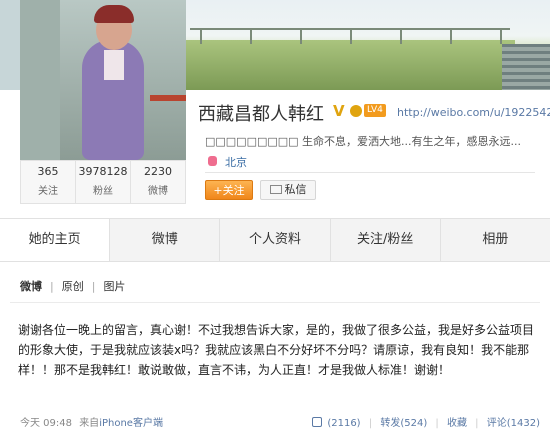 This screenshot has height=440, width=550. Describe the element at coordinates (350, 36) in the screenshot. I see `cover-fence` at that location.